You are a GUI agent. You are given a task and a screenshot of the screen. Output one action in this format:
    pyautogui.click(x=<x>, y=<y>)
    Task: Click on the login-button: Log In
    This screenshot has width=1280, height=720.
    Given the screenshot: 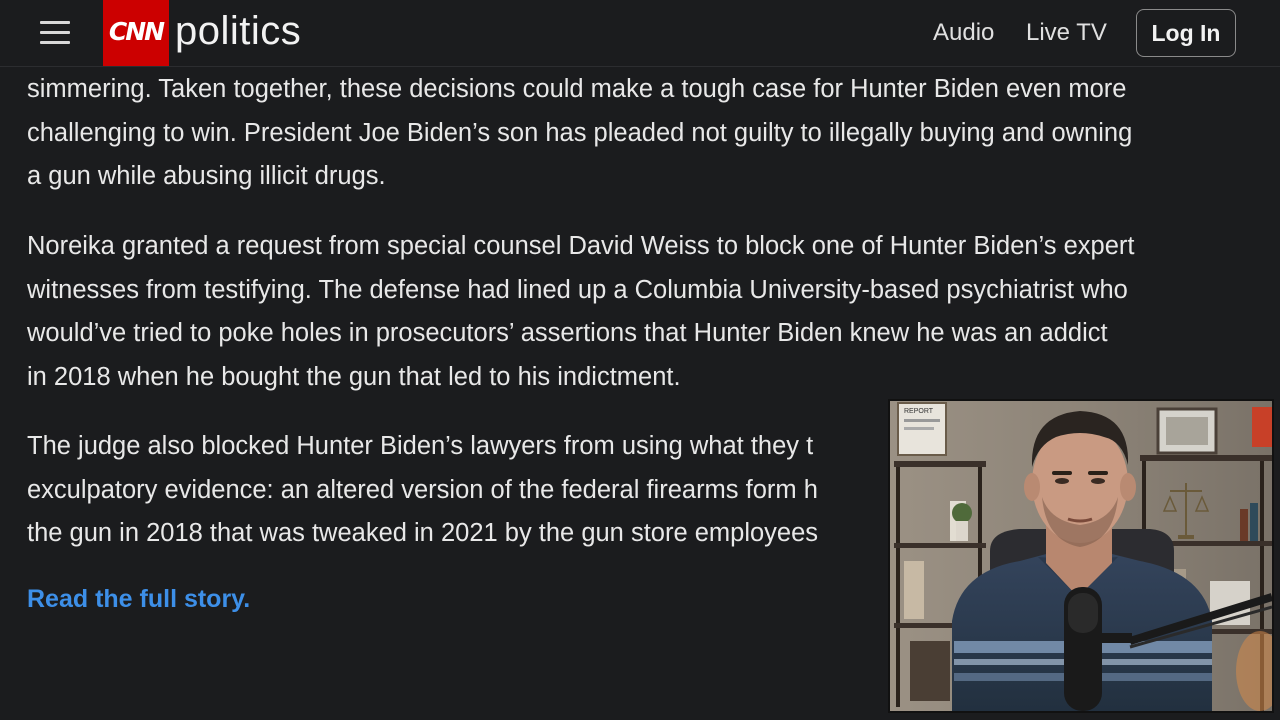 What is the action you would take?
    pyautogui.click(x=1186, y=33)
    